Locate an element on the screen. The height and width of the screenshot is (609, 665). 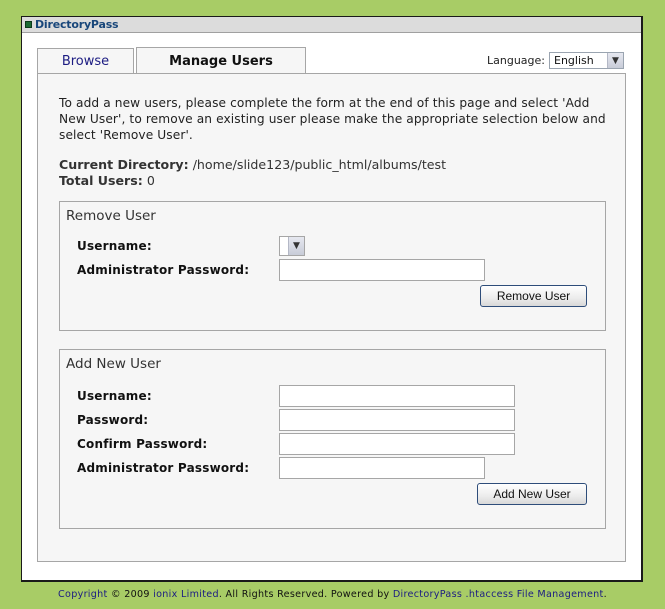
add-admin-password-row: Administrator Password: is located at coordinates (281, 468).